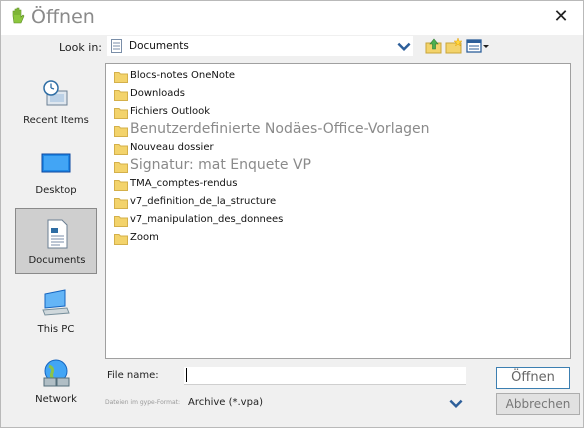  I want to click on place-network: Network, so click(56, 381).